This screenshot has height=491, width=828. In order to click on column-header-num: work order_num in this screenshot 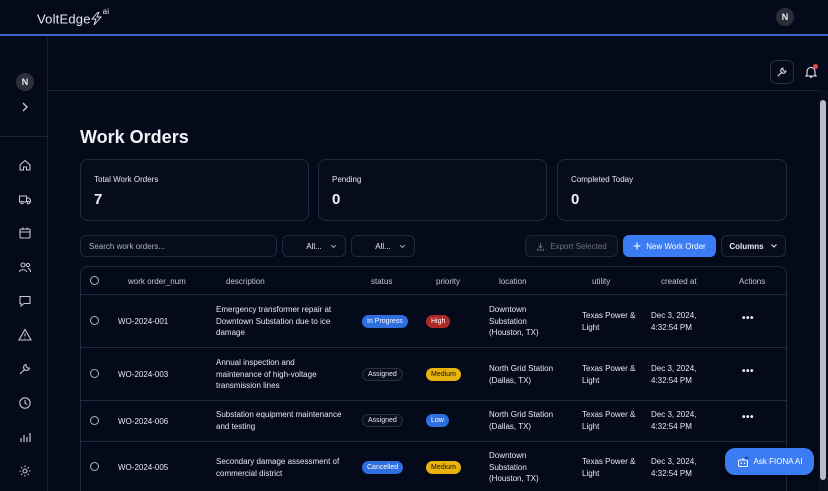, I will do `click(157, 281)`.